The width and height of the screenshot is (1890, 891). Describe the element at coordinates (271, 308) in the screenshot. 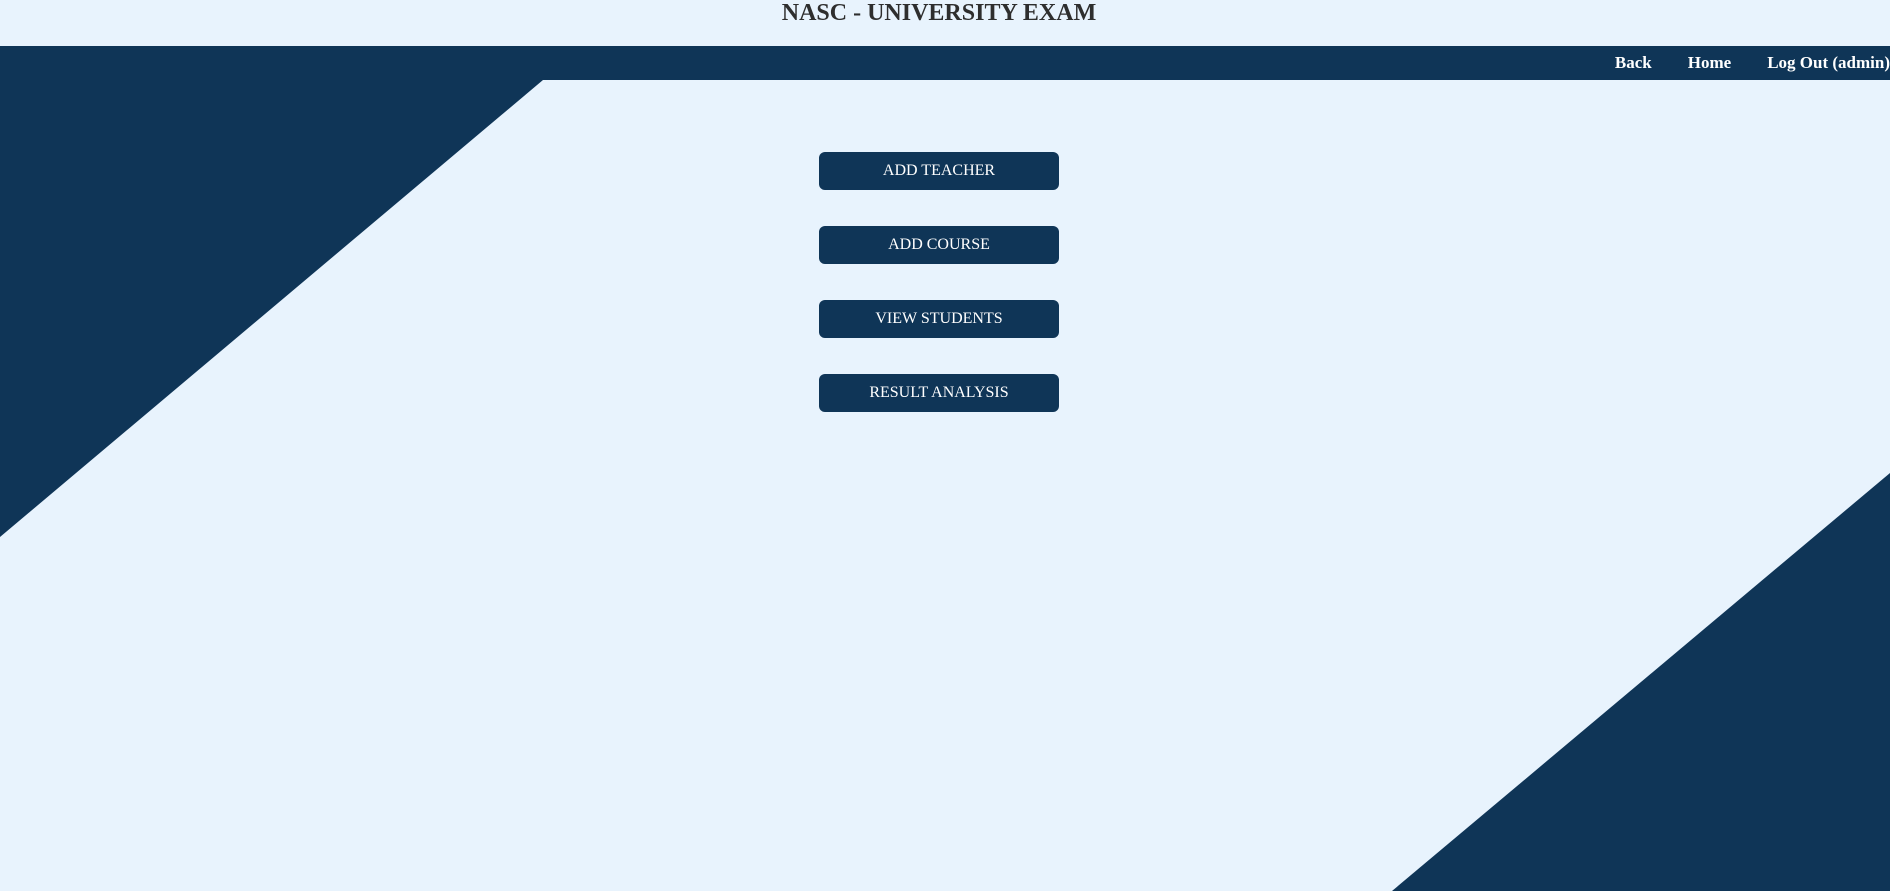

I see `top-left-dark-wedge` at that location.